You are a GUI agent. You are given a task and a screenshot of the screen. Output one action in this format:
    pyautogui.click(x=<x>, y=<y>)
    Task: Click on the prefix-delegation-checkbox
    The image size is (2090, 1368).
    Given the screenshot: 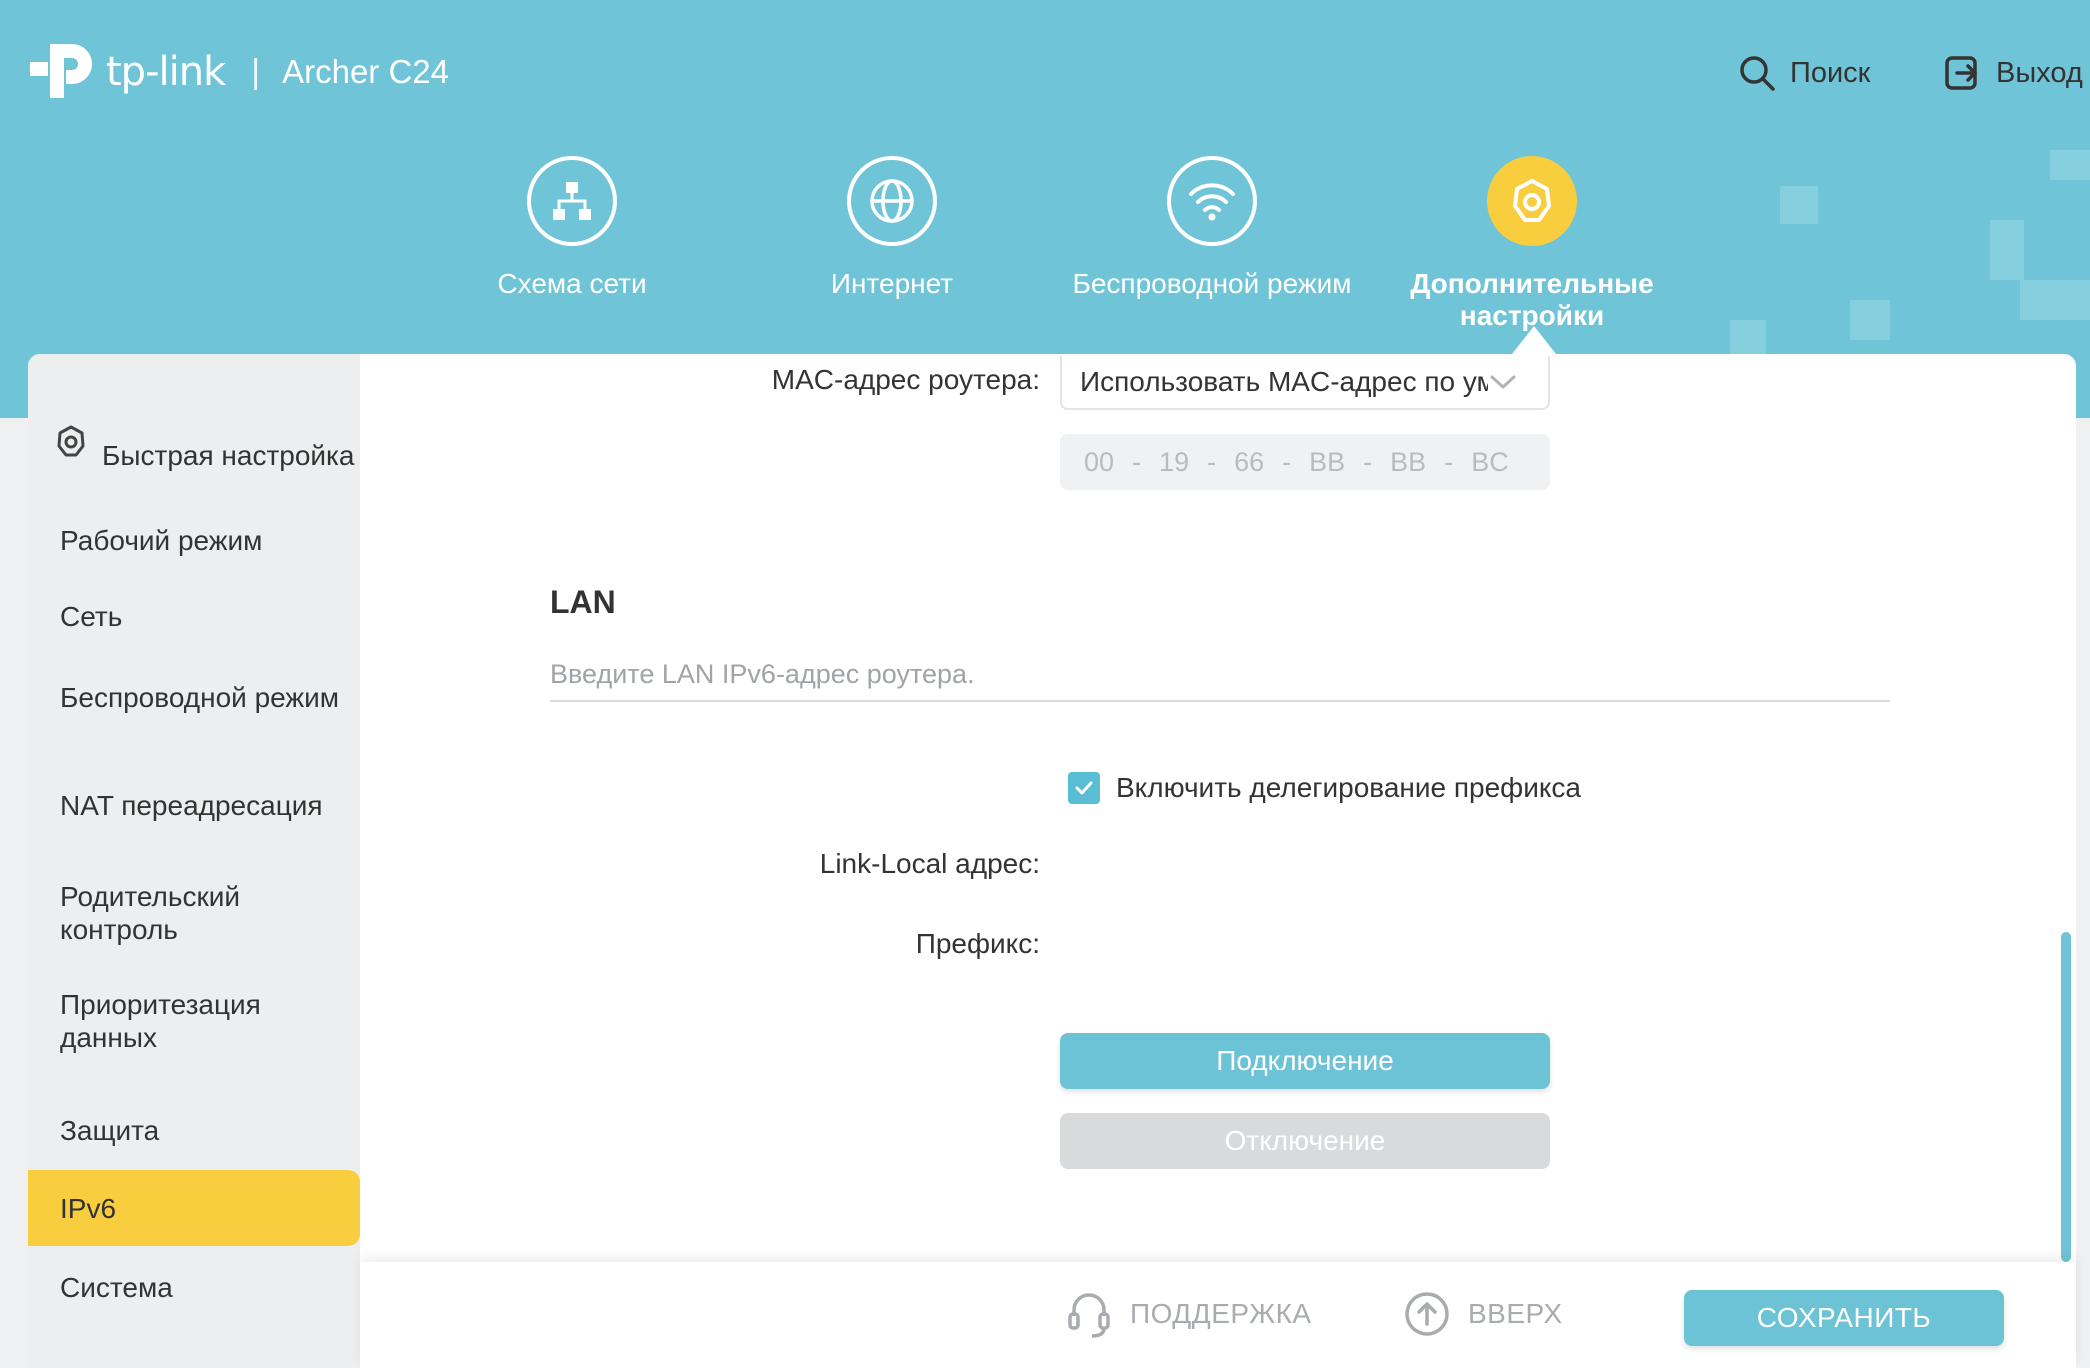 What is the action you would take?
    pyautogui.click(x=1084, y=788)
    